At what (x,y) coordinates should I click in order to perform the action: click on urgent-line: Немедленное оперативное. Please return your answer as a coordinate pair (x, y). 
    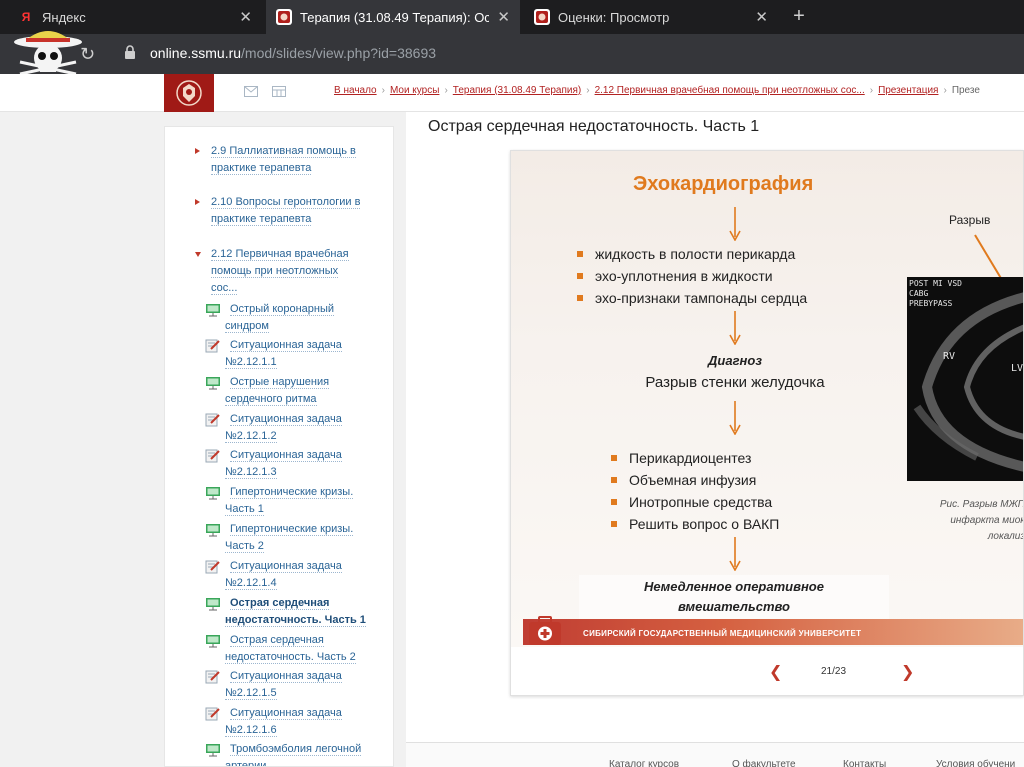
    Looking at the image, I should click on (734, 586).